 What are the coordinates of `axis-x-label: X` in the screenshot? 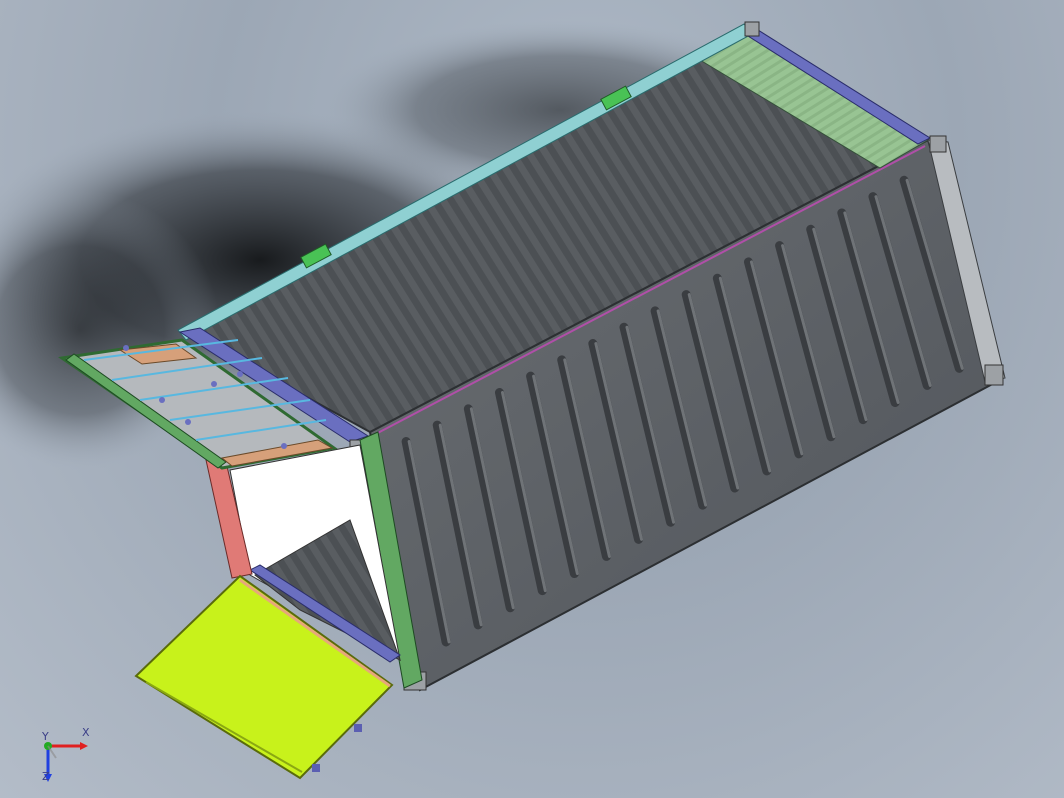 It's located at (86, 732).